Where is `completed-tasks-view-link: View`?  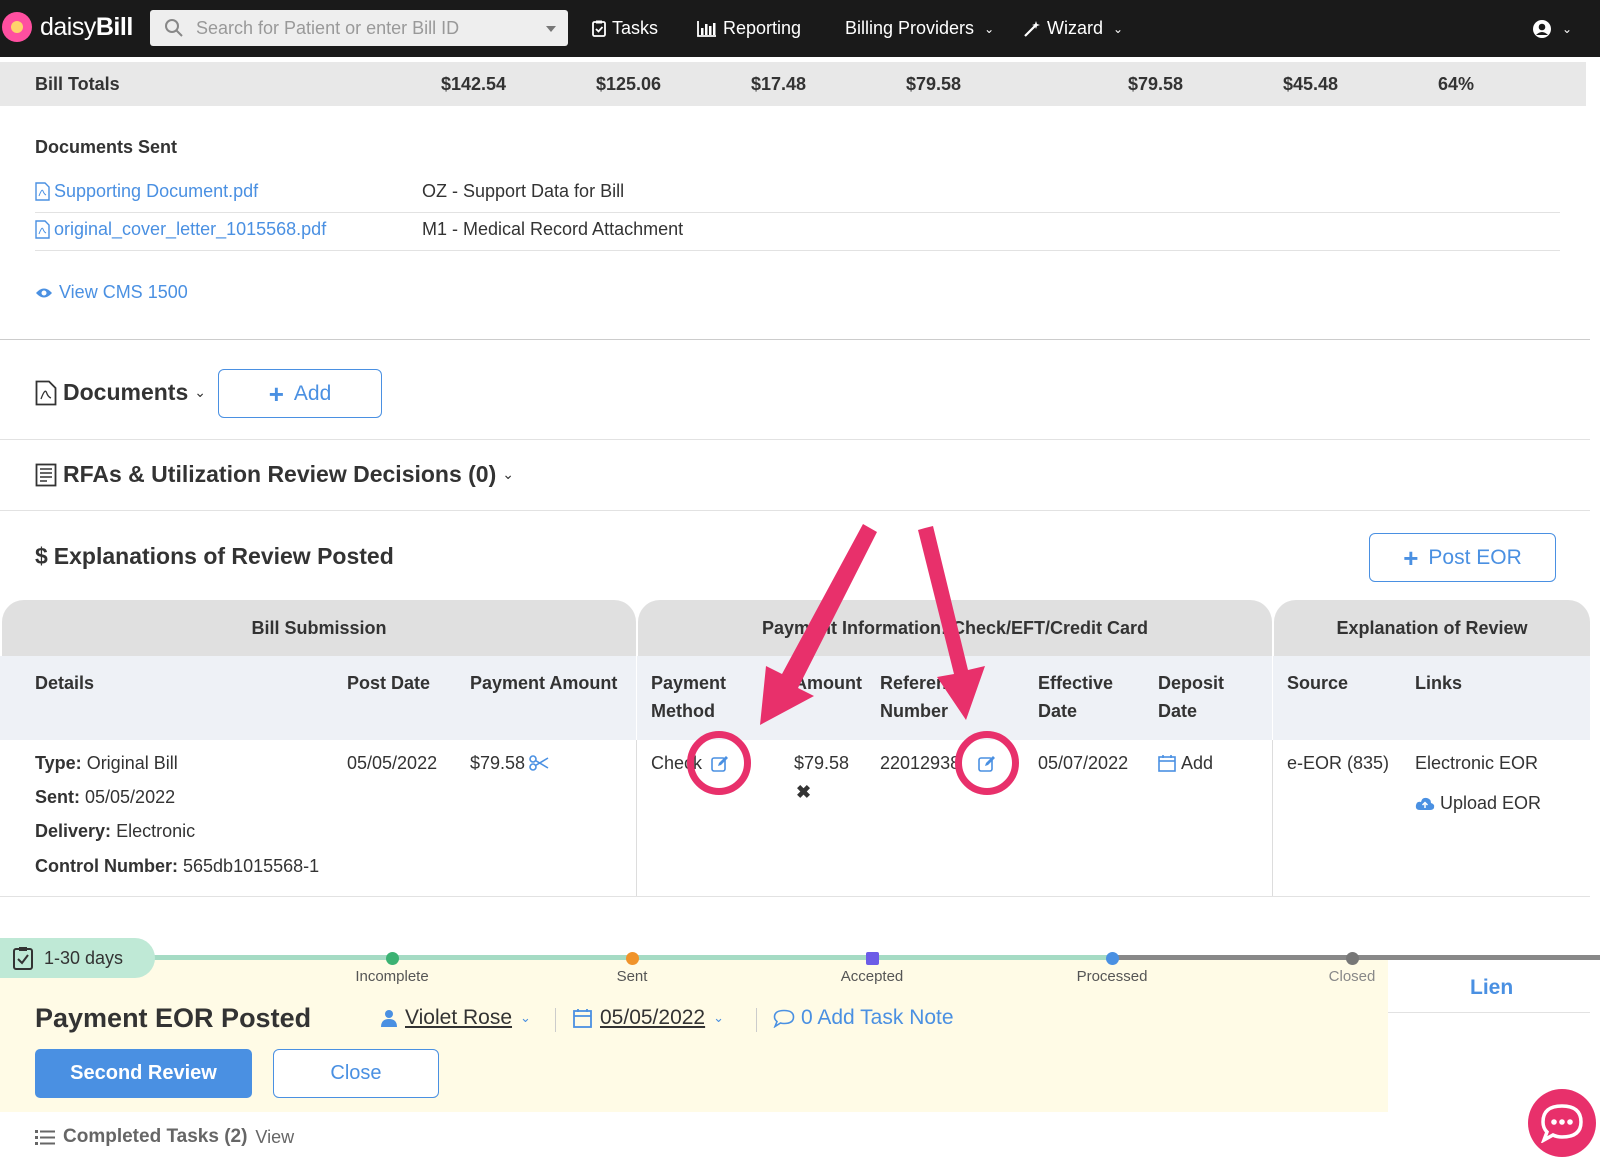
completed-tasks-view-link: View is located at coordinates (274, 1137).